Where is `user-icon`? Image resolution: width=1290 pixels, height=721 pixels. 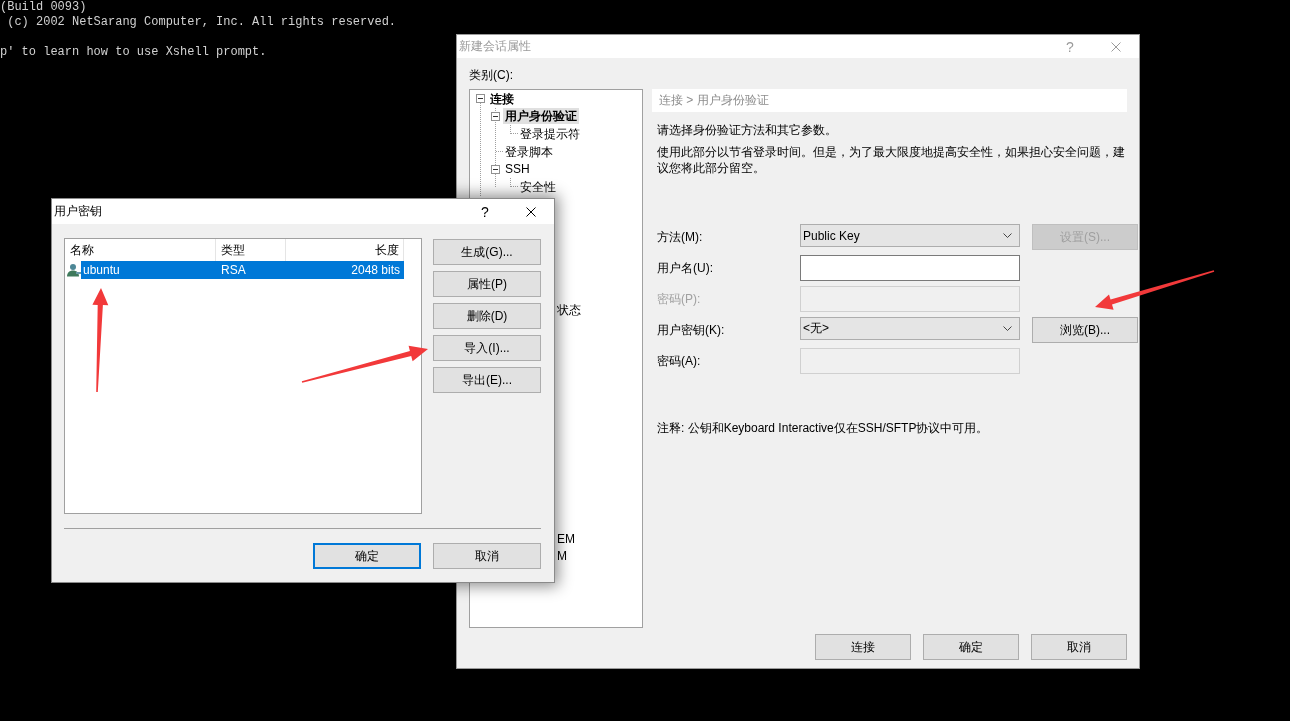
user-icon is located at coordinates (74, 270).